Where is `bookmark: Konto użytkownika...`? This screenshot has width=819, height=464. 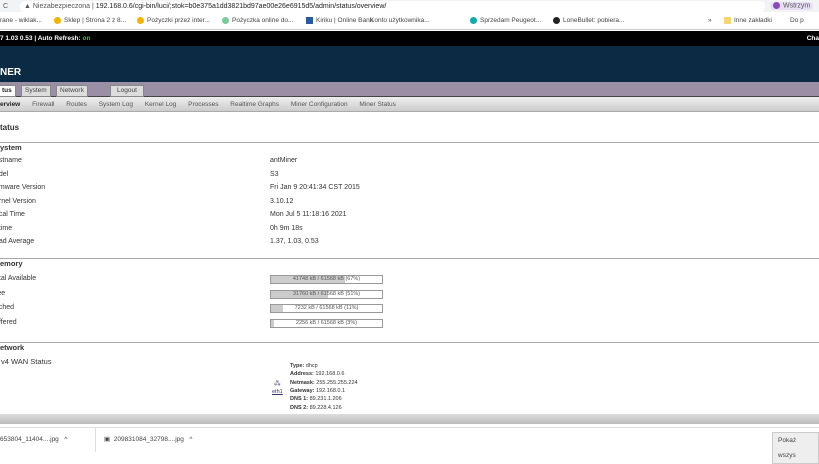 bookmark: Konto użytkownika... is located at coordinates (400, 21).